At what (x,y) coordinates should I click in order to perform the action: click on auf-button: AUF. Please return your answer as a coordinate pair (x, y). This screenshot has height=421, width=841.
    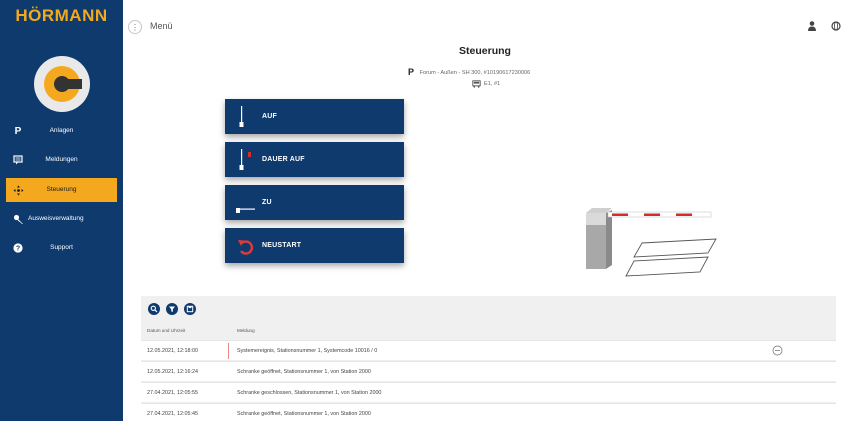
    Looking at the image, I should click on (314, 116).